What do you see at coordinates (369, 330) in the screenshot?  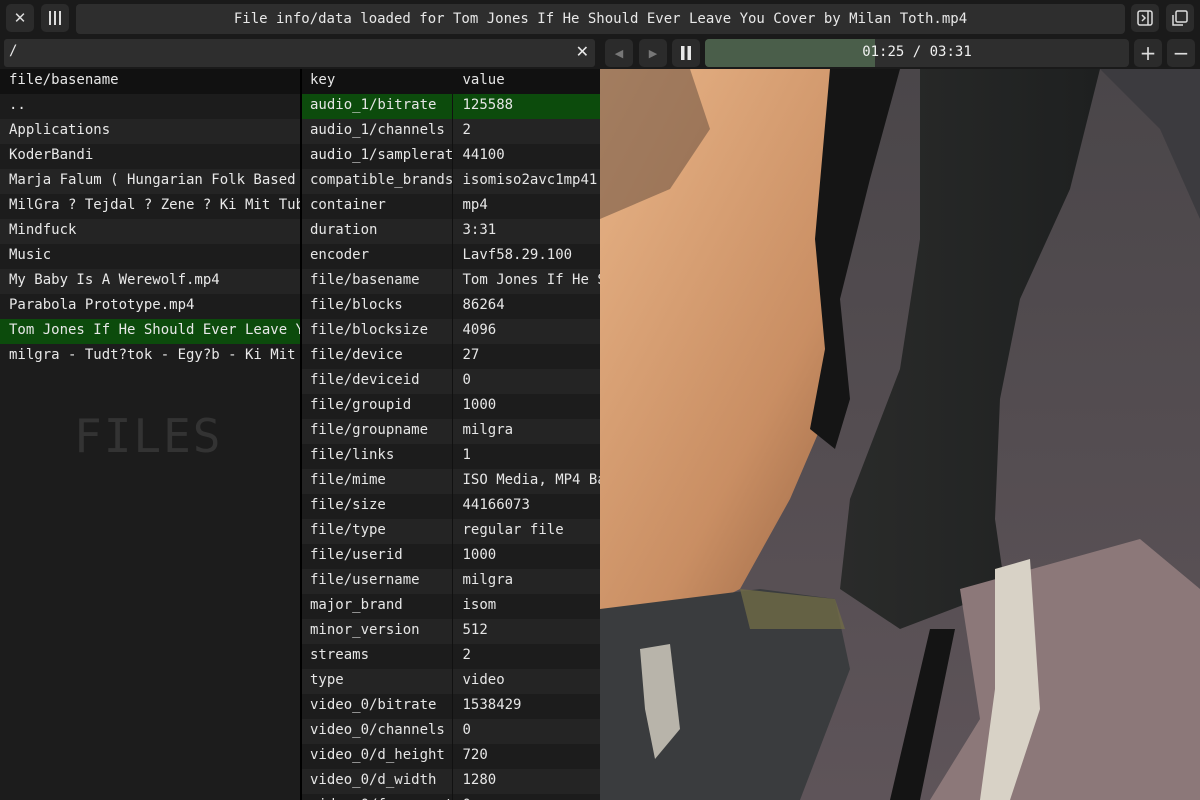 I see `info-key: file/blocksize` at bounding box center [369, 330].